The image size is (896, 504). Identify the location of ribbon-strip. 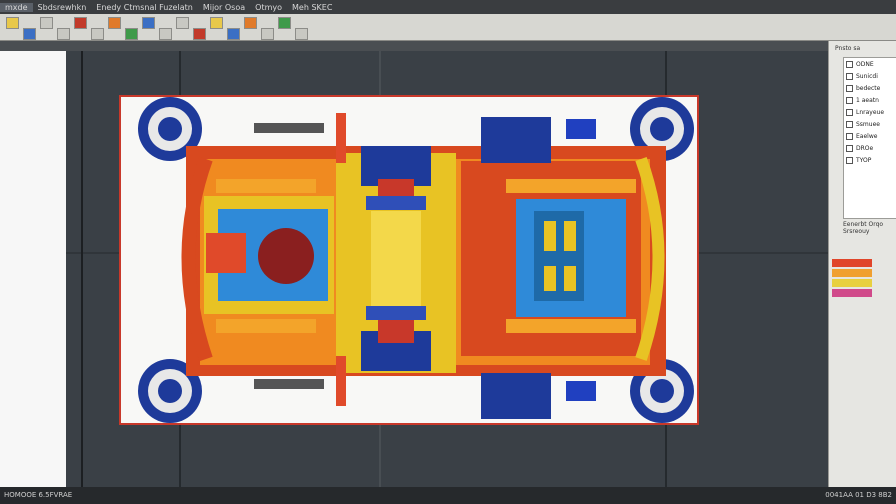
(414, 46).